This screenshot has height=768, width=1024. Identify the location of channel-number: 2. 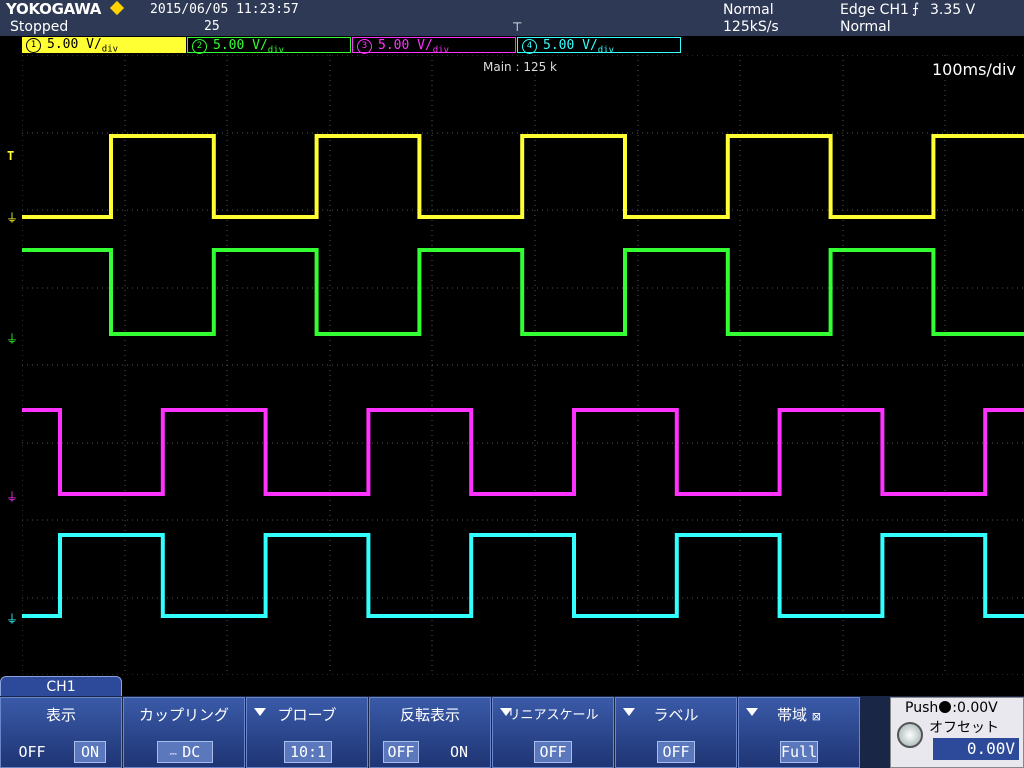
(199, 46).